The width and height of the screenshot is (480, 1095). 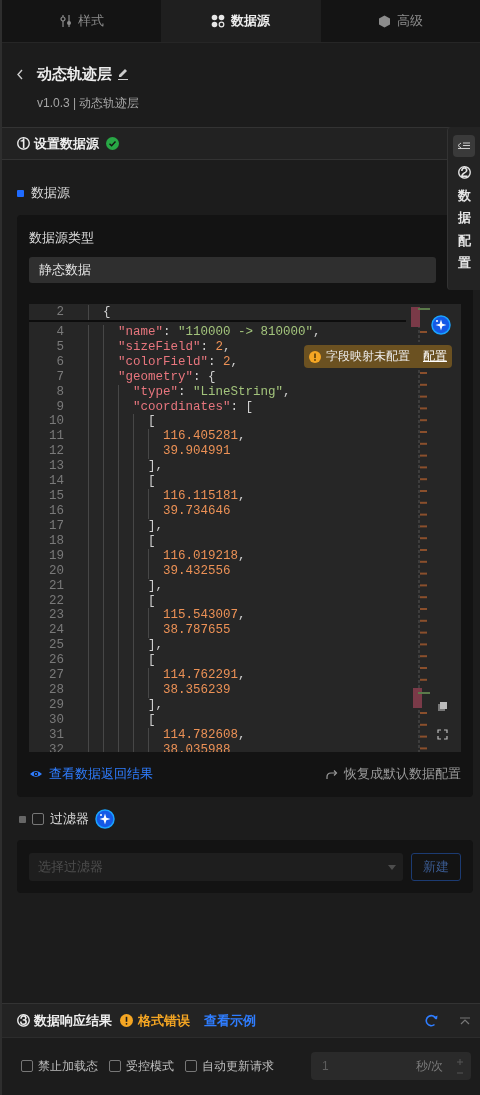 What do you see at coordinates (238, 1066) in the screenshot?
I see `option-label: 自动更新请求` at bounding box center [238, 1066].